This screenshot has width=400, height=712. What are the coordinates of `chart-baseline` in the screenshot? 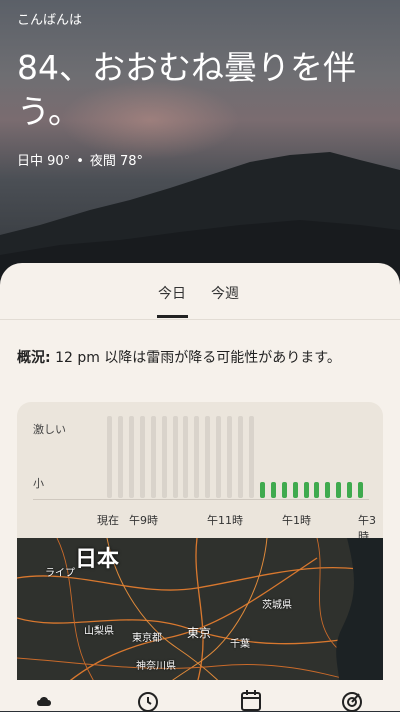 It's located at (201, 499).